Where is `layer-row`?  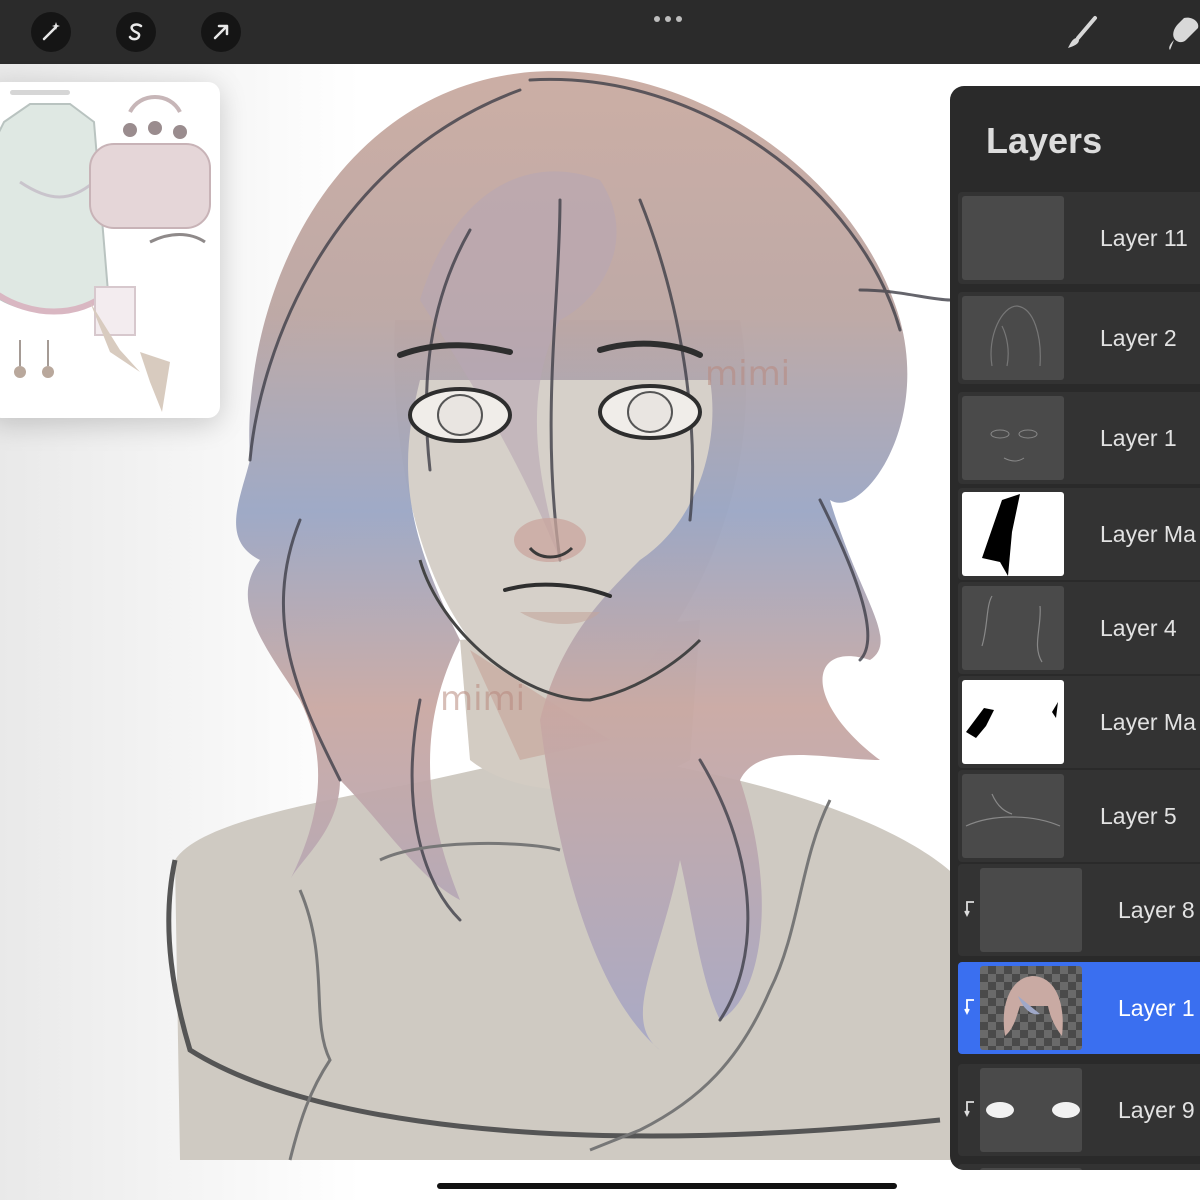
layer-row is located at coordinates (1079, 1167).